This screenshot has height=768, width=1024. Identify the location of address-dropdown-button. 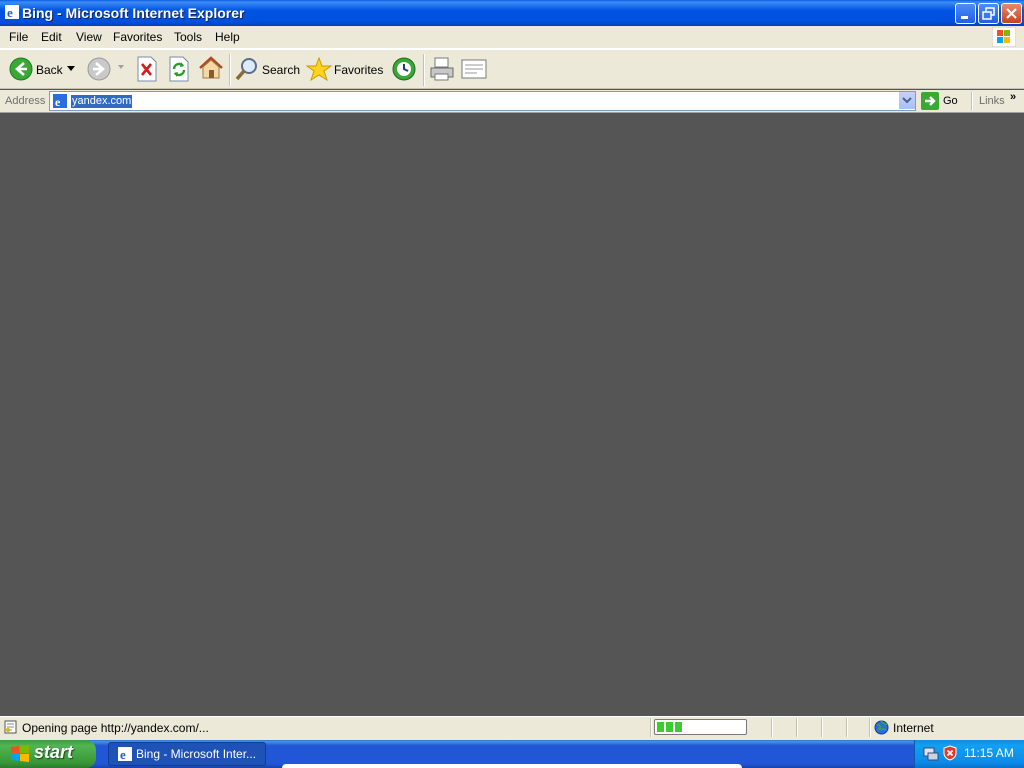
(906, 100).